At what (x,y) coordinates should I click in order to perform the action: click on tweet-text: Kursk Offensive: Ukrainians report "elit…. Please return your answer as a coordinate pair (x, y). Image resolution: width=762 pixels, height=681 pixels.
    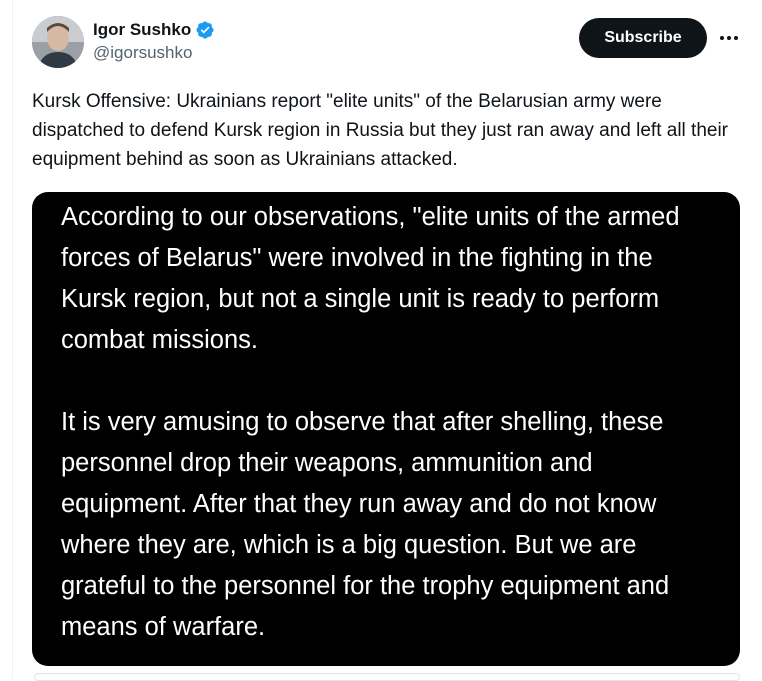
    Looking at the image, I should click on (380, 130).